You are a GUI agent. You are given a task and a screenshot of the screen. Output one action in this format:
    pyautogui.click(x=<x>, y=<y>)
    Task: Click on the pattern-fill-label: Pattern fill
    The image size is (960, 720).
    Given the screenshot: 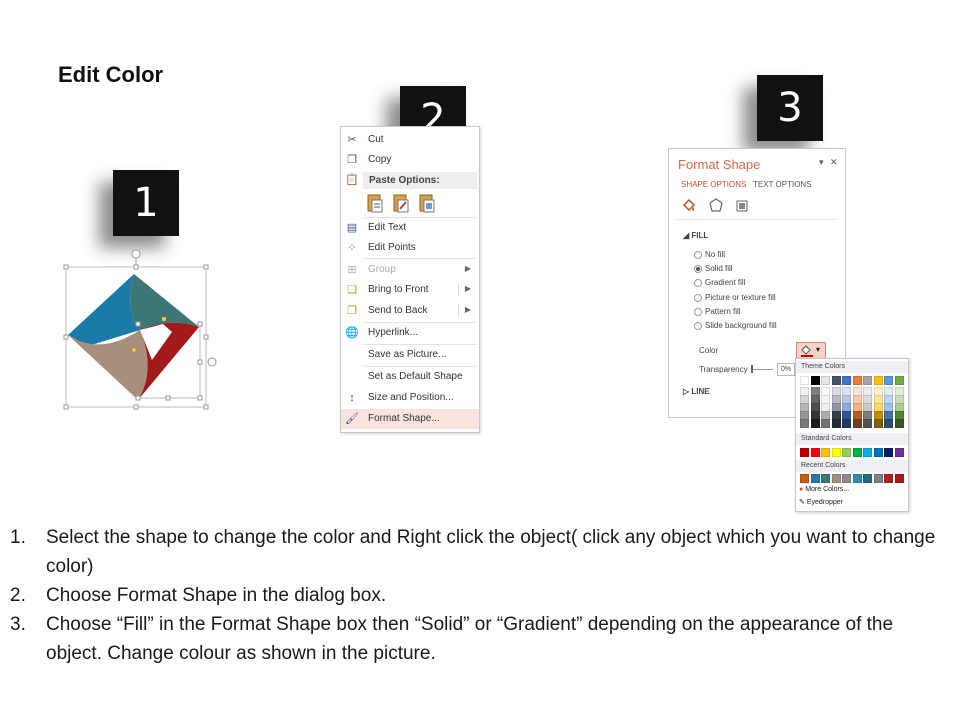 What is the action you would take?
    pyautogui.click(x=723, y=311)
    